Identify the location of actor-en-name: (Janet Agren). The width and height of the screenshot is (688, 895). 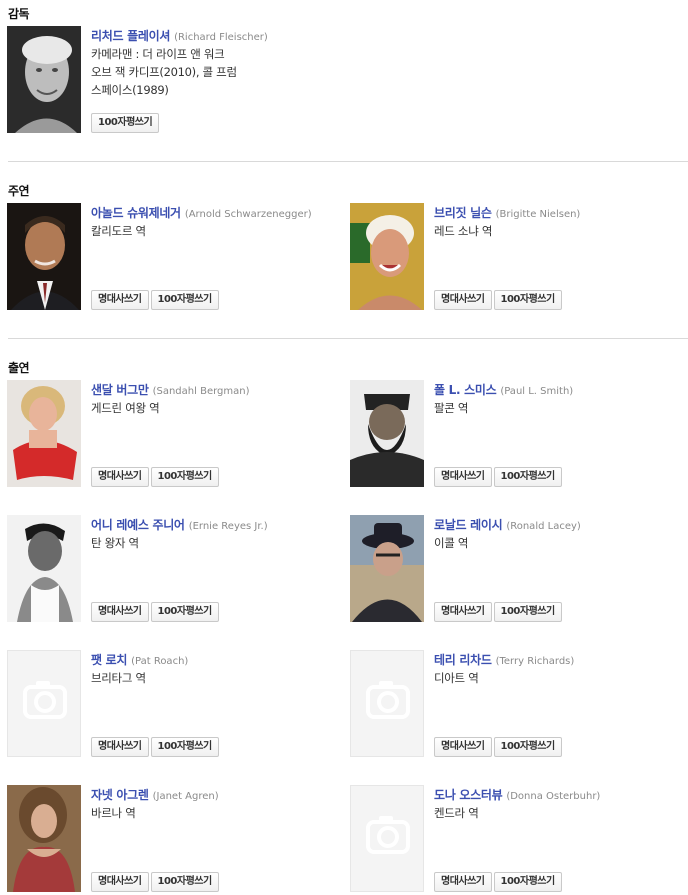
(185, 796).